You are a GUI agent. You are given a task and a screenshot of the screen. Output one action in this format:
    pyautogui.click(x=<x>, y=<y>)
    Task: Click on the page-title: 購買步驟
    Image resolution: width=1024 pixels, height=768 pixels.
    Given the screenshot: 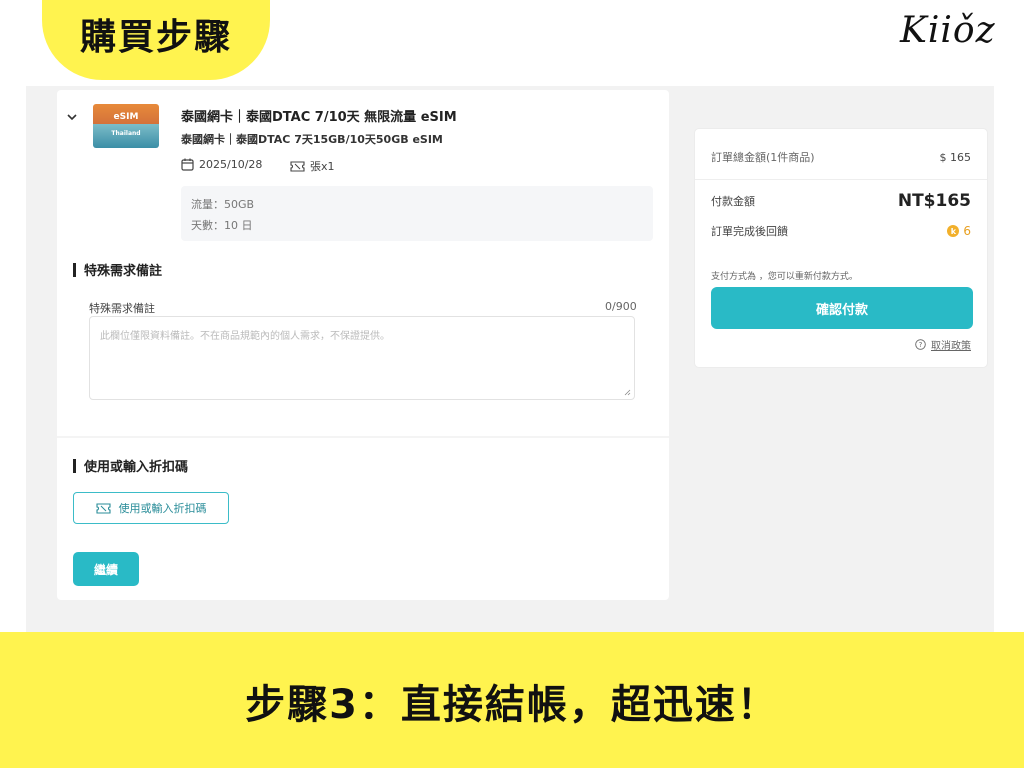 What is the action you would take?
    pyautogui.click(x=155, y=37)
    